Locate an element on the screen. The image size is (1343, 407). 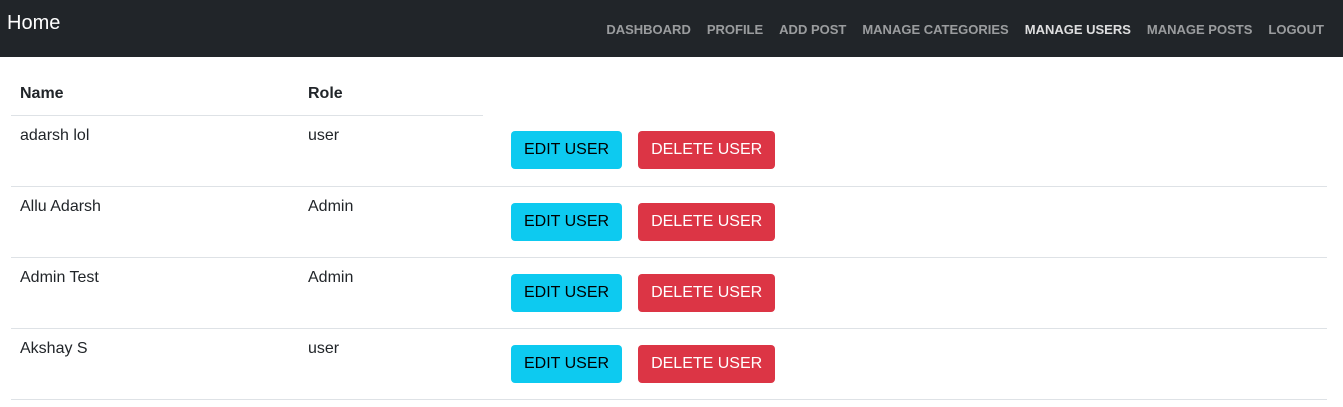
nav-add-post: ADD POST is located at coordinates (812, 30).